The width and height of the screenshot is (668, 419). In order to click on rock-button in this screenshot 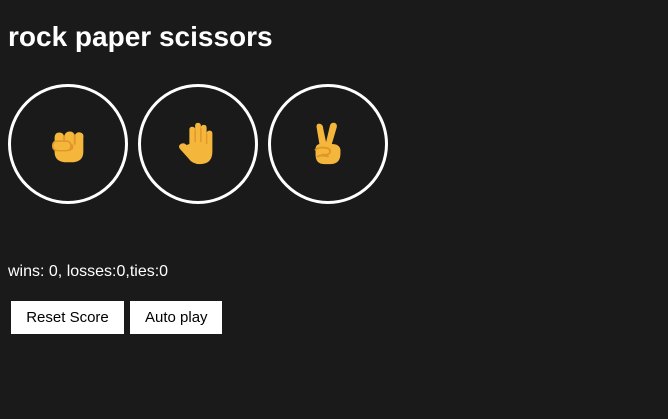, I will do `click(68, 144)`.